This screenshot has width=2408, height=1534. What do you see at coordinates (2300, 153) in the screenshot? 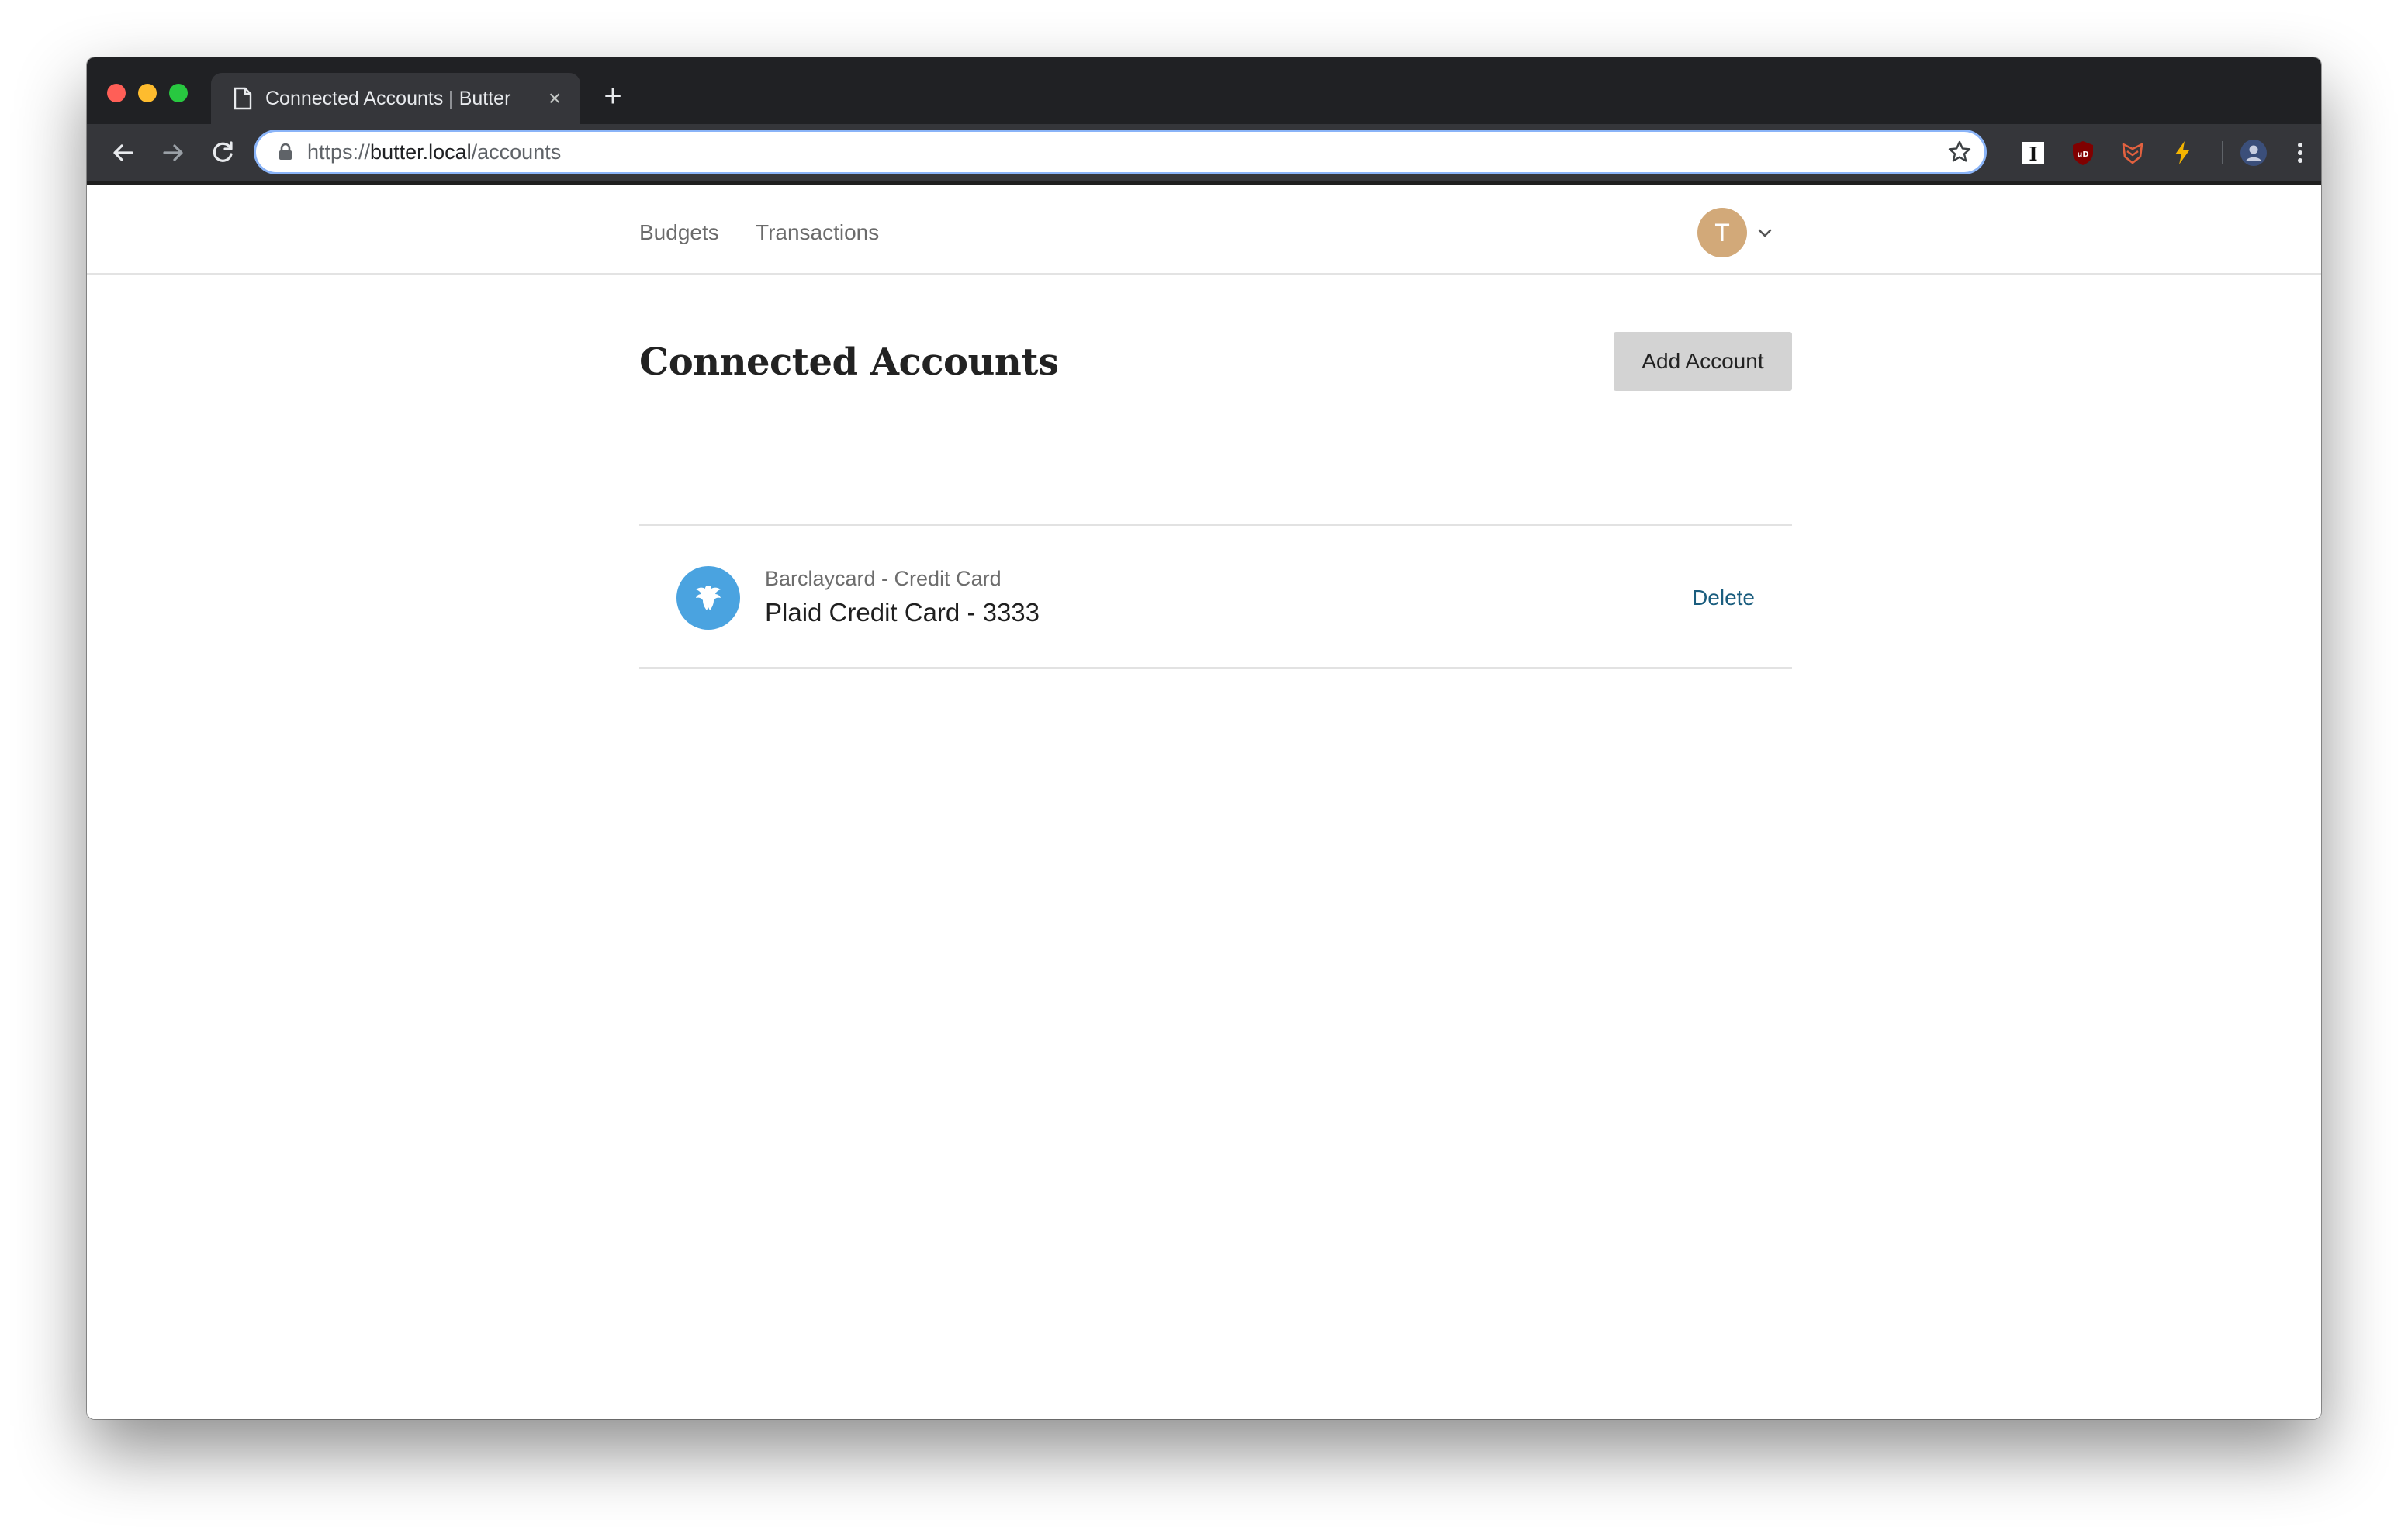
I see `browser-menu-icon` at bounding box center [2300, 153].